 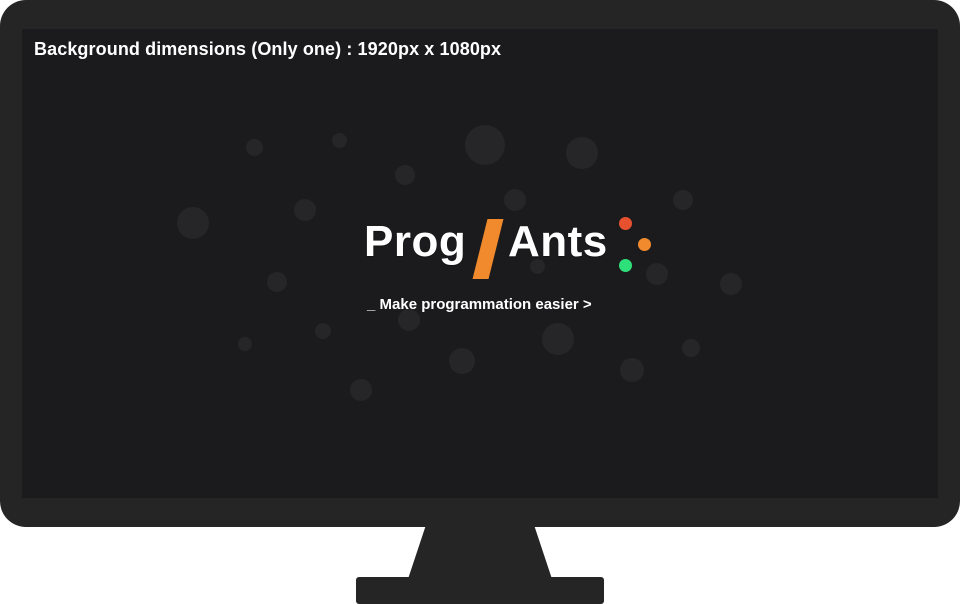 I want to click on logo-slash, so click(x=488, y=249).